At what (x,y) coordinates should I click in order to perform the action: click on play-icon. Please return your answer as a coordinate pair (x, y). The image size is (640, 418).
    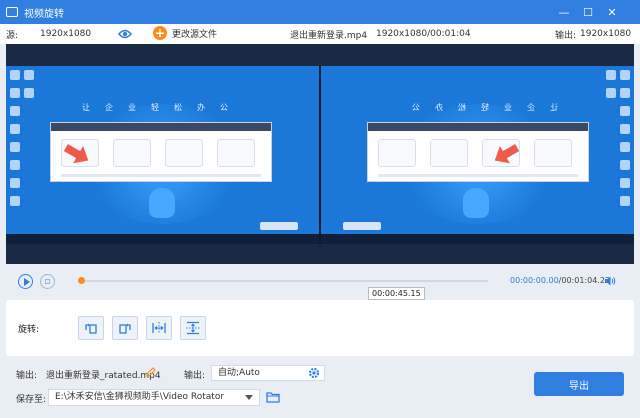
    Looking at the image, I should click on (26, 281).